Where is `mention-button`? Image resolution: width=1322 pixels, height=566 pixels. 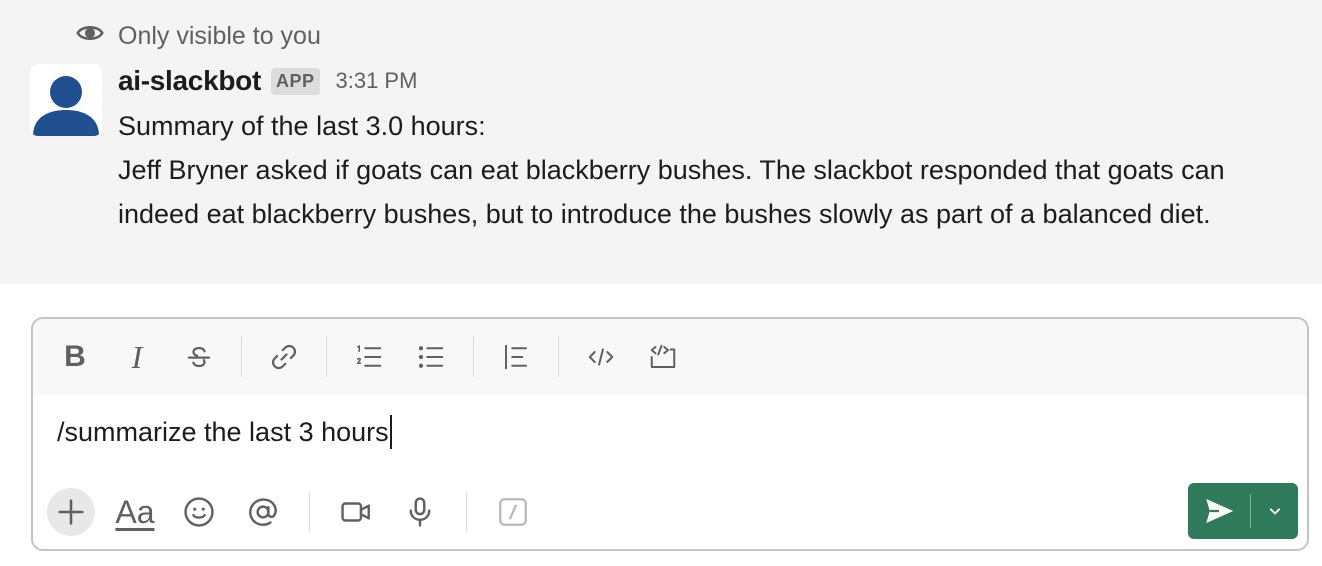 mention-button is located at coordinates (263, 512).